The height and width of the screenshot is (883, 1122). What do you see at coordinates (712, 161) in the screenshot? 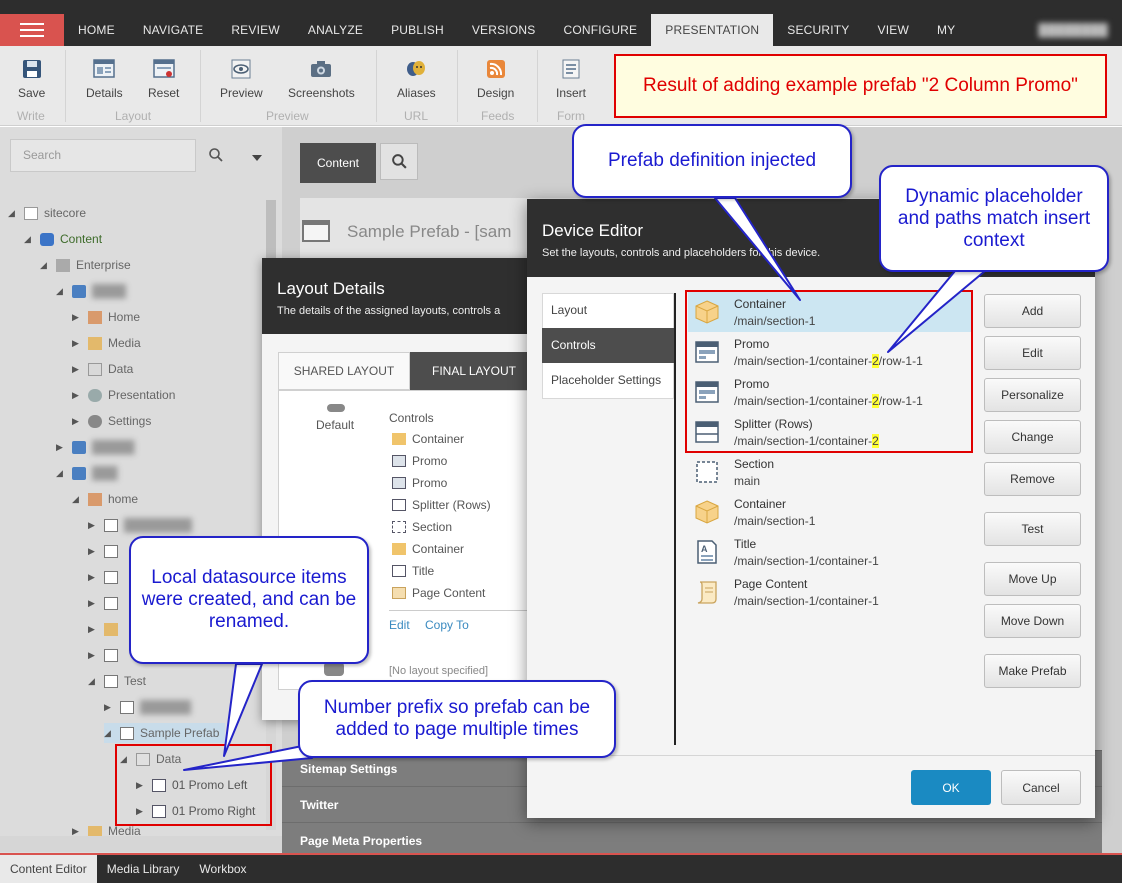
I see `annotation-prefab-injected: Prefab definition injected` at bounding box center [712, 161].